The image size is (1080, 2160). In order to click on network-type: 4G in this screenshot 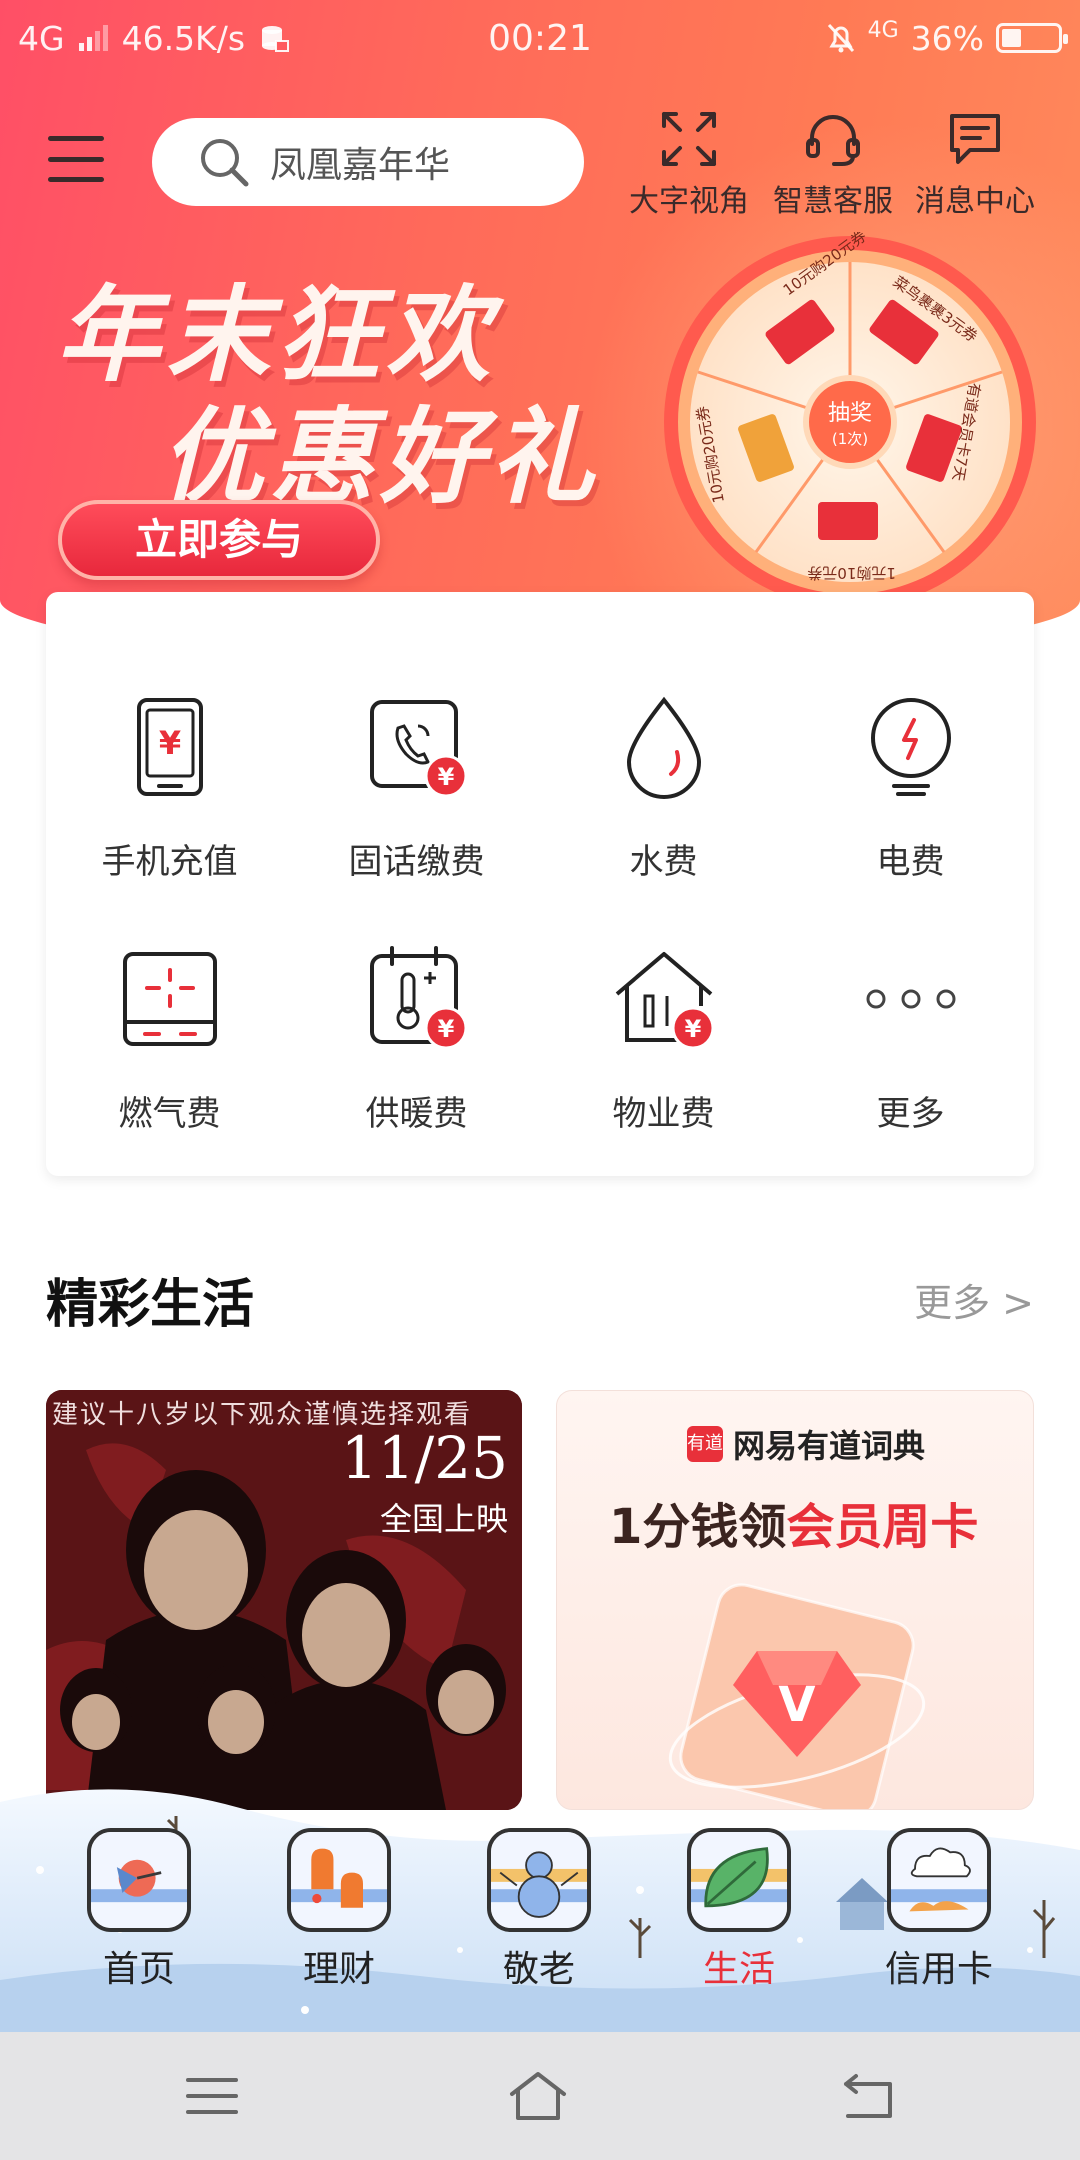, I will do `click(41, 38)`.